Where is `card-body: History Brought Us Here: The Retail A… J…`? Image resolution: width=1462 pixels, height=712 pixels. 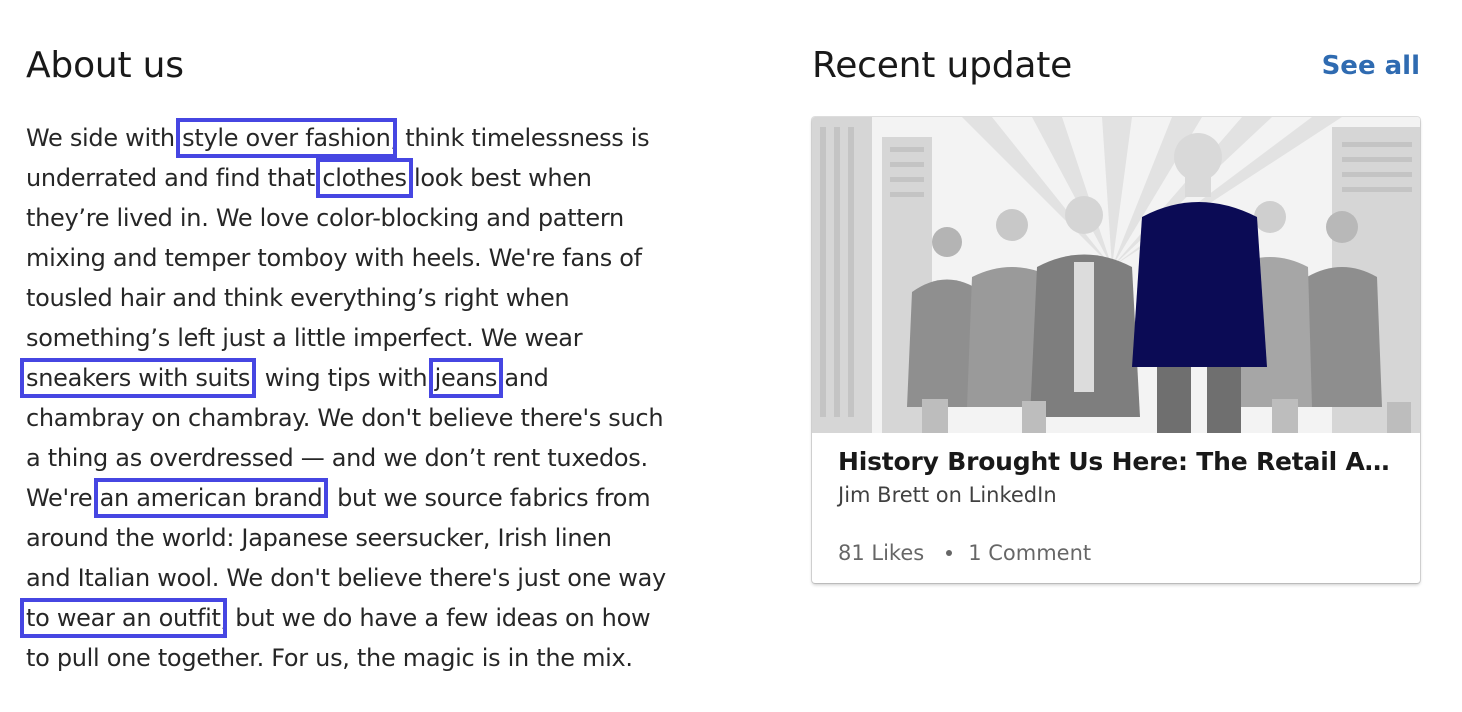
card-body: History Brought Us Here: The Retail A… J… is located at coordinates (1116, 499).